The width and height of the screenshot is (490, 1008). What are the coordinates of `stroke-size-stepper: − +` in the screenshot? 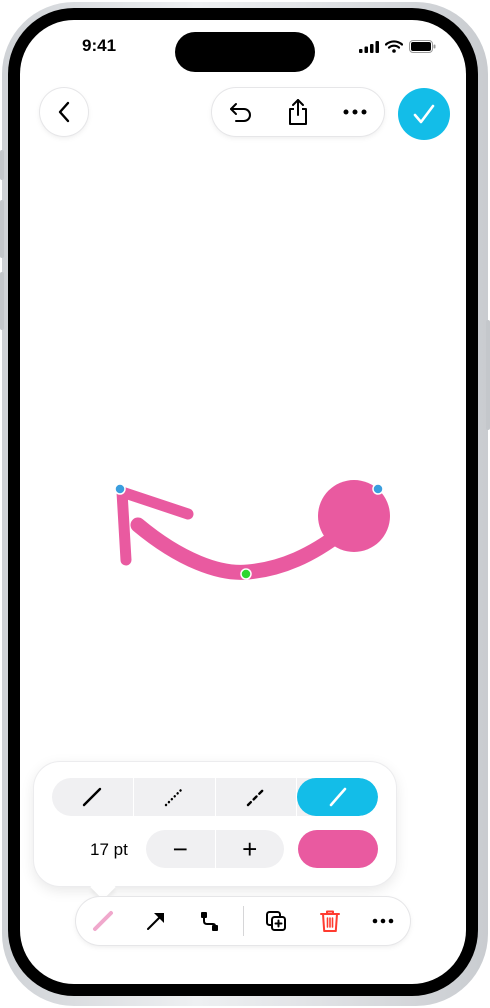 It's located at (215, 849).